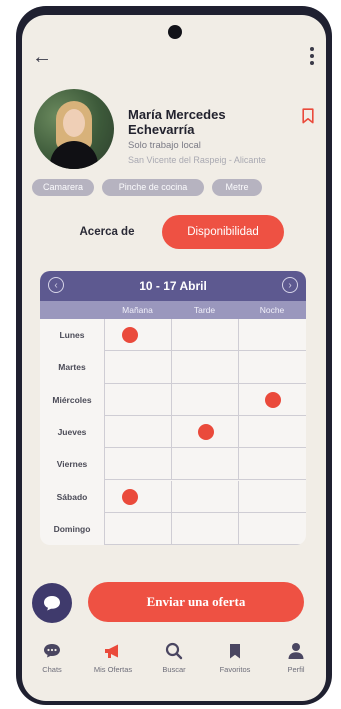 The image size is (341, 709). I want to click on nav-favoritos: Favoritos, so click(235, 657).